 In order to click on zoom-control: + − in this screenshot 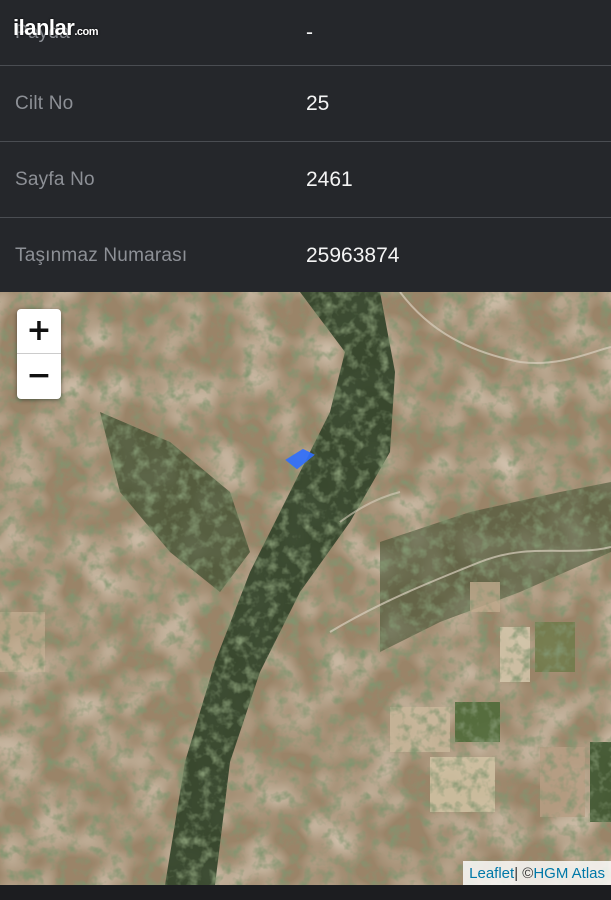, I will do `click(39, 354)`.